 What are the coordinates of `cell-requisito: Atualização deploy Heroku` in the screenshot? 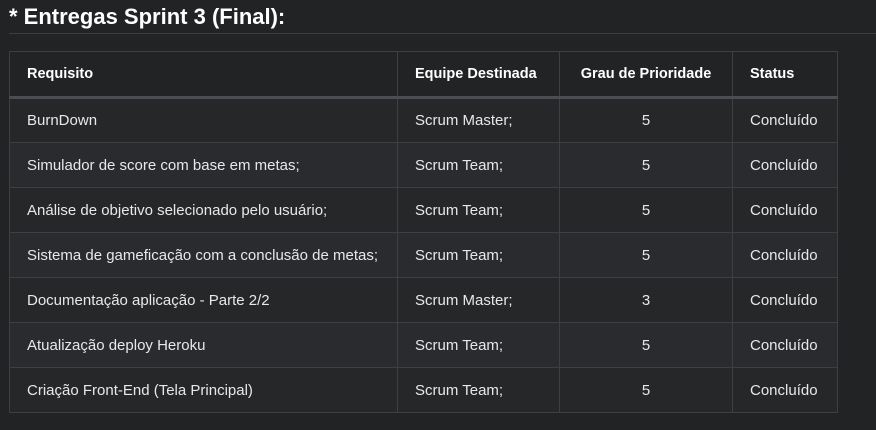 It's located at (203, 345).